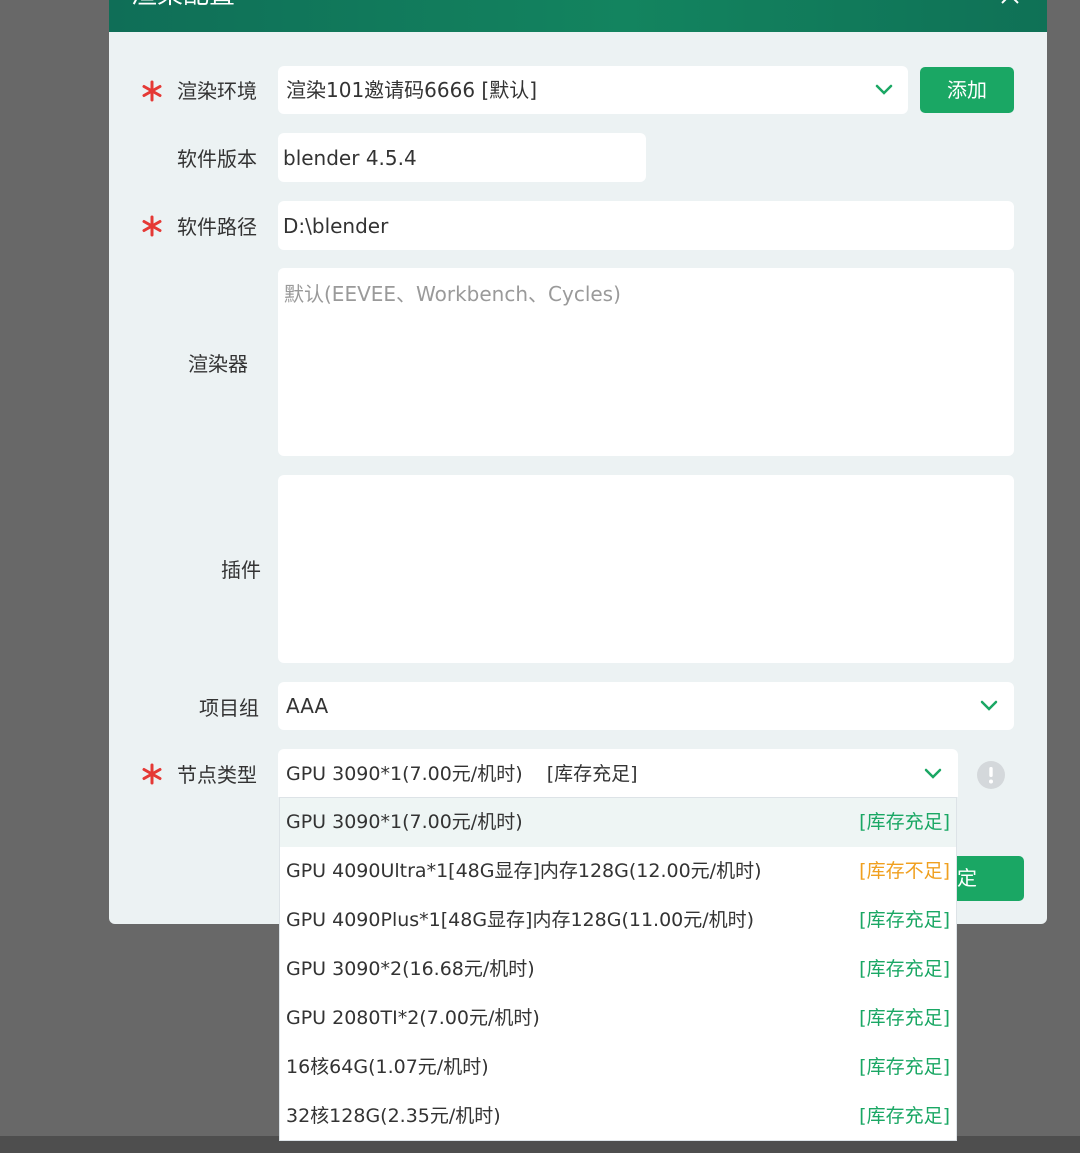 The width and height of the screenshot is (1080, 1153). What do you see at coordinates (618, 1116) in the screenshot?
I see `node-option: 32核128G(2.35元/机时) [库存充足]` at bounding box center [618, 1116].